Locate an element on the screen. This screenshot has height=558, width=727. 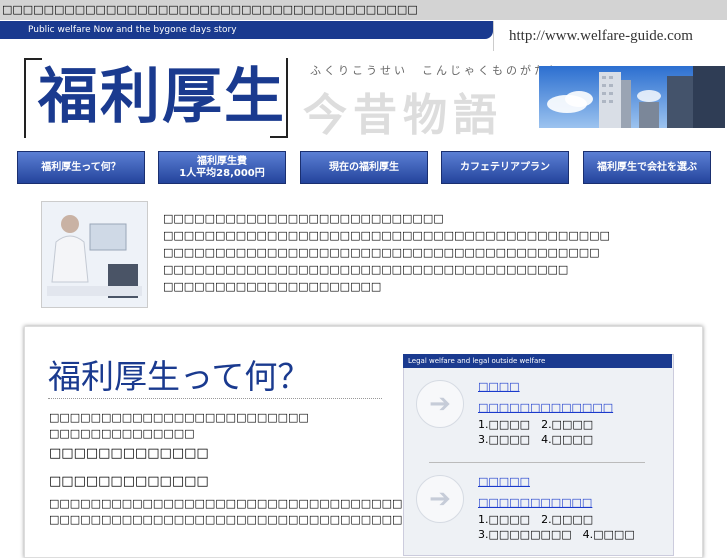
paragraph-1: □□□□□□□□□□□□□□□□□□□□□□□□□ □□□□□□□□□□□□□□ is located at coordinates (179, 426).